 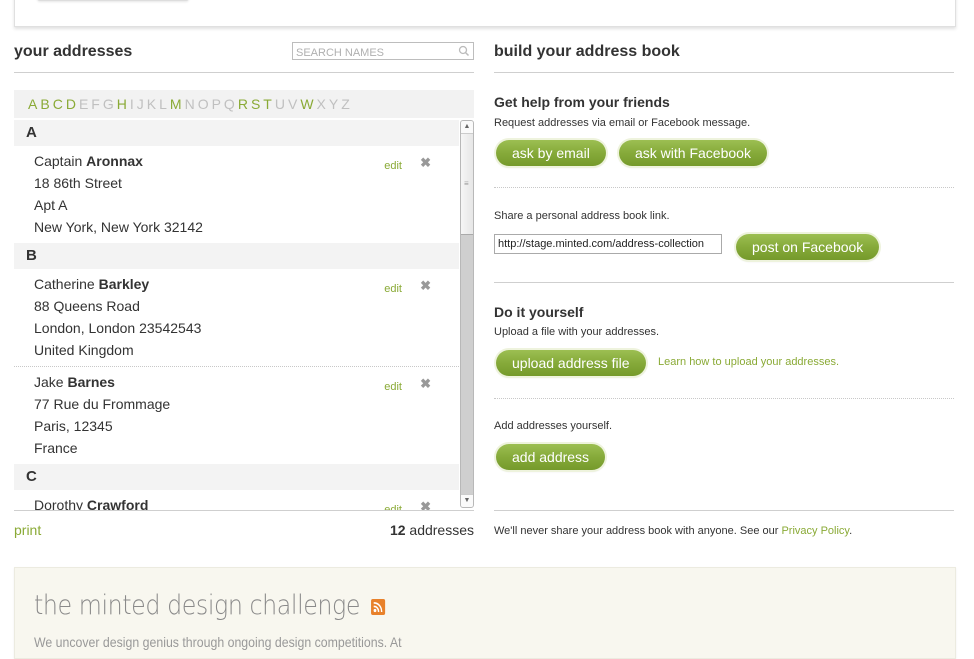 What do you see at coordinates (608, 244) in the screenshot?
I see `share-url-input` at bounding box center [608, 244].